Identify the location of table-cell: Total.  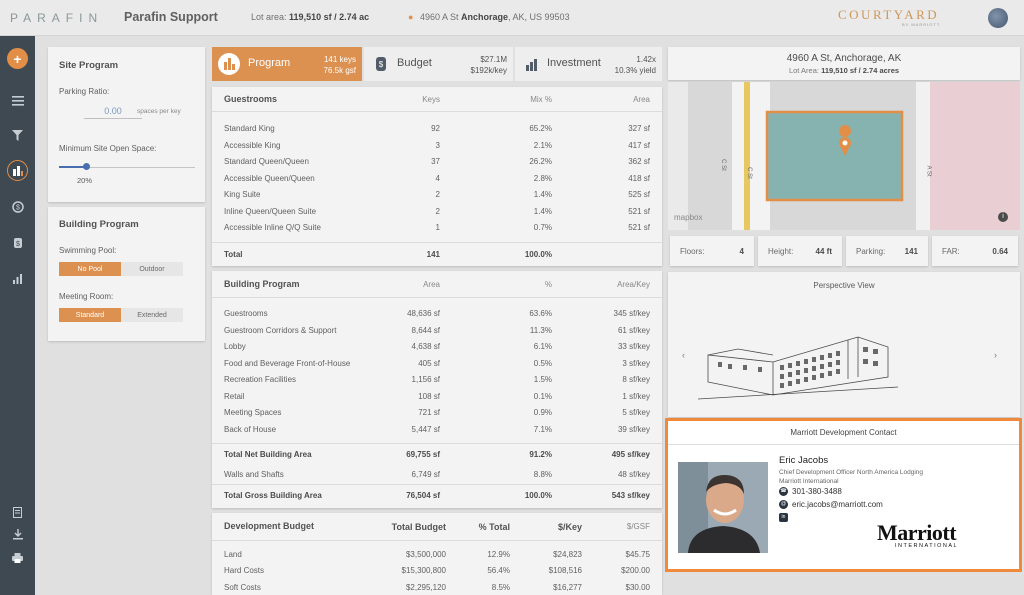
(233, 254).